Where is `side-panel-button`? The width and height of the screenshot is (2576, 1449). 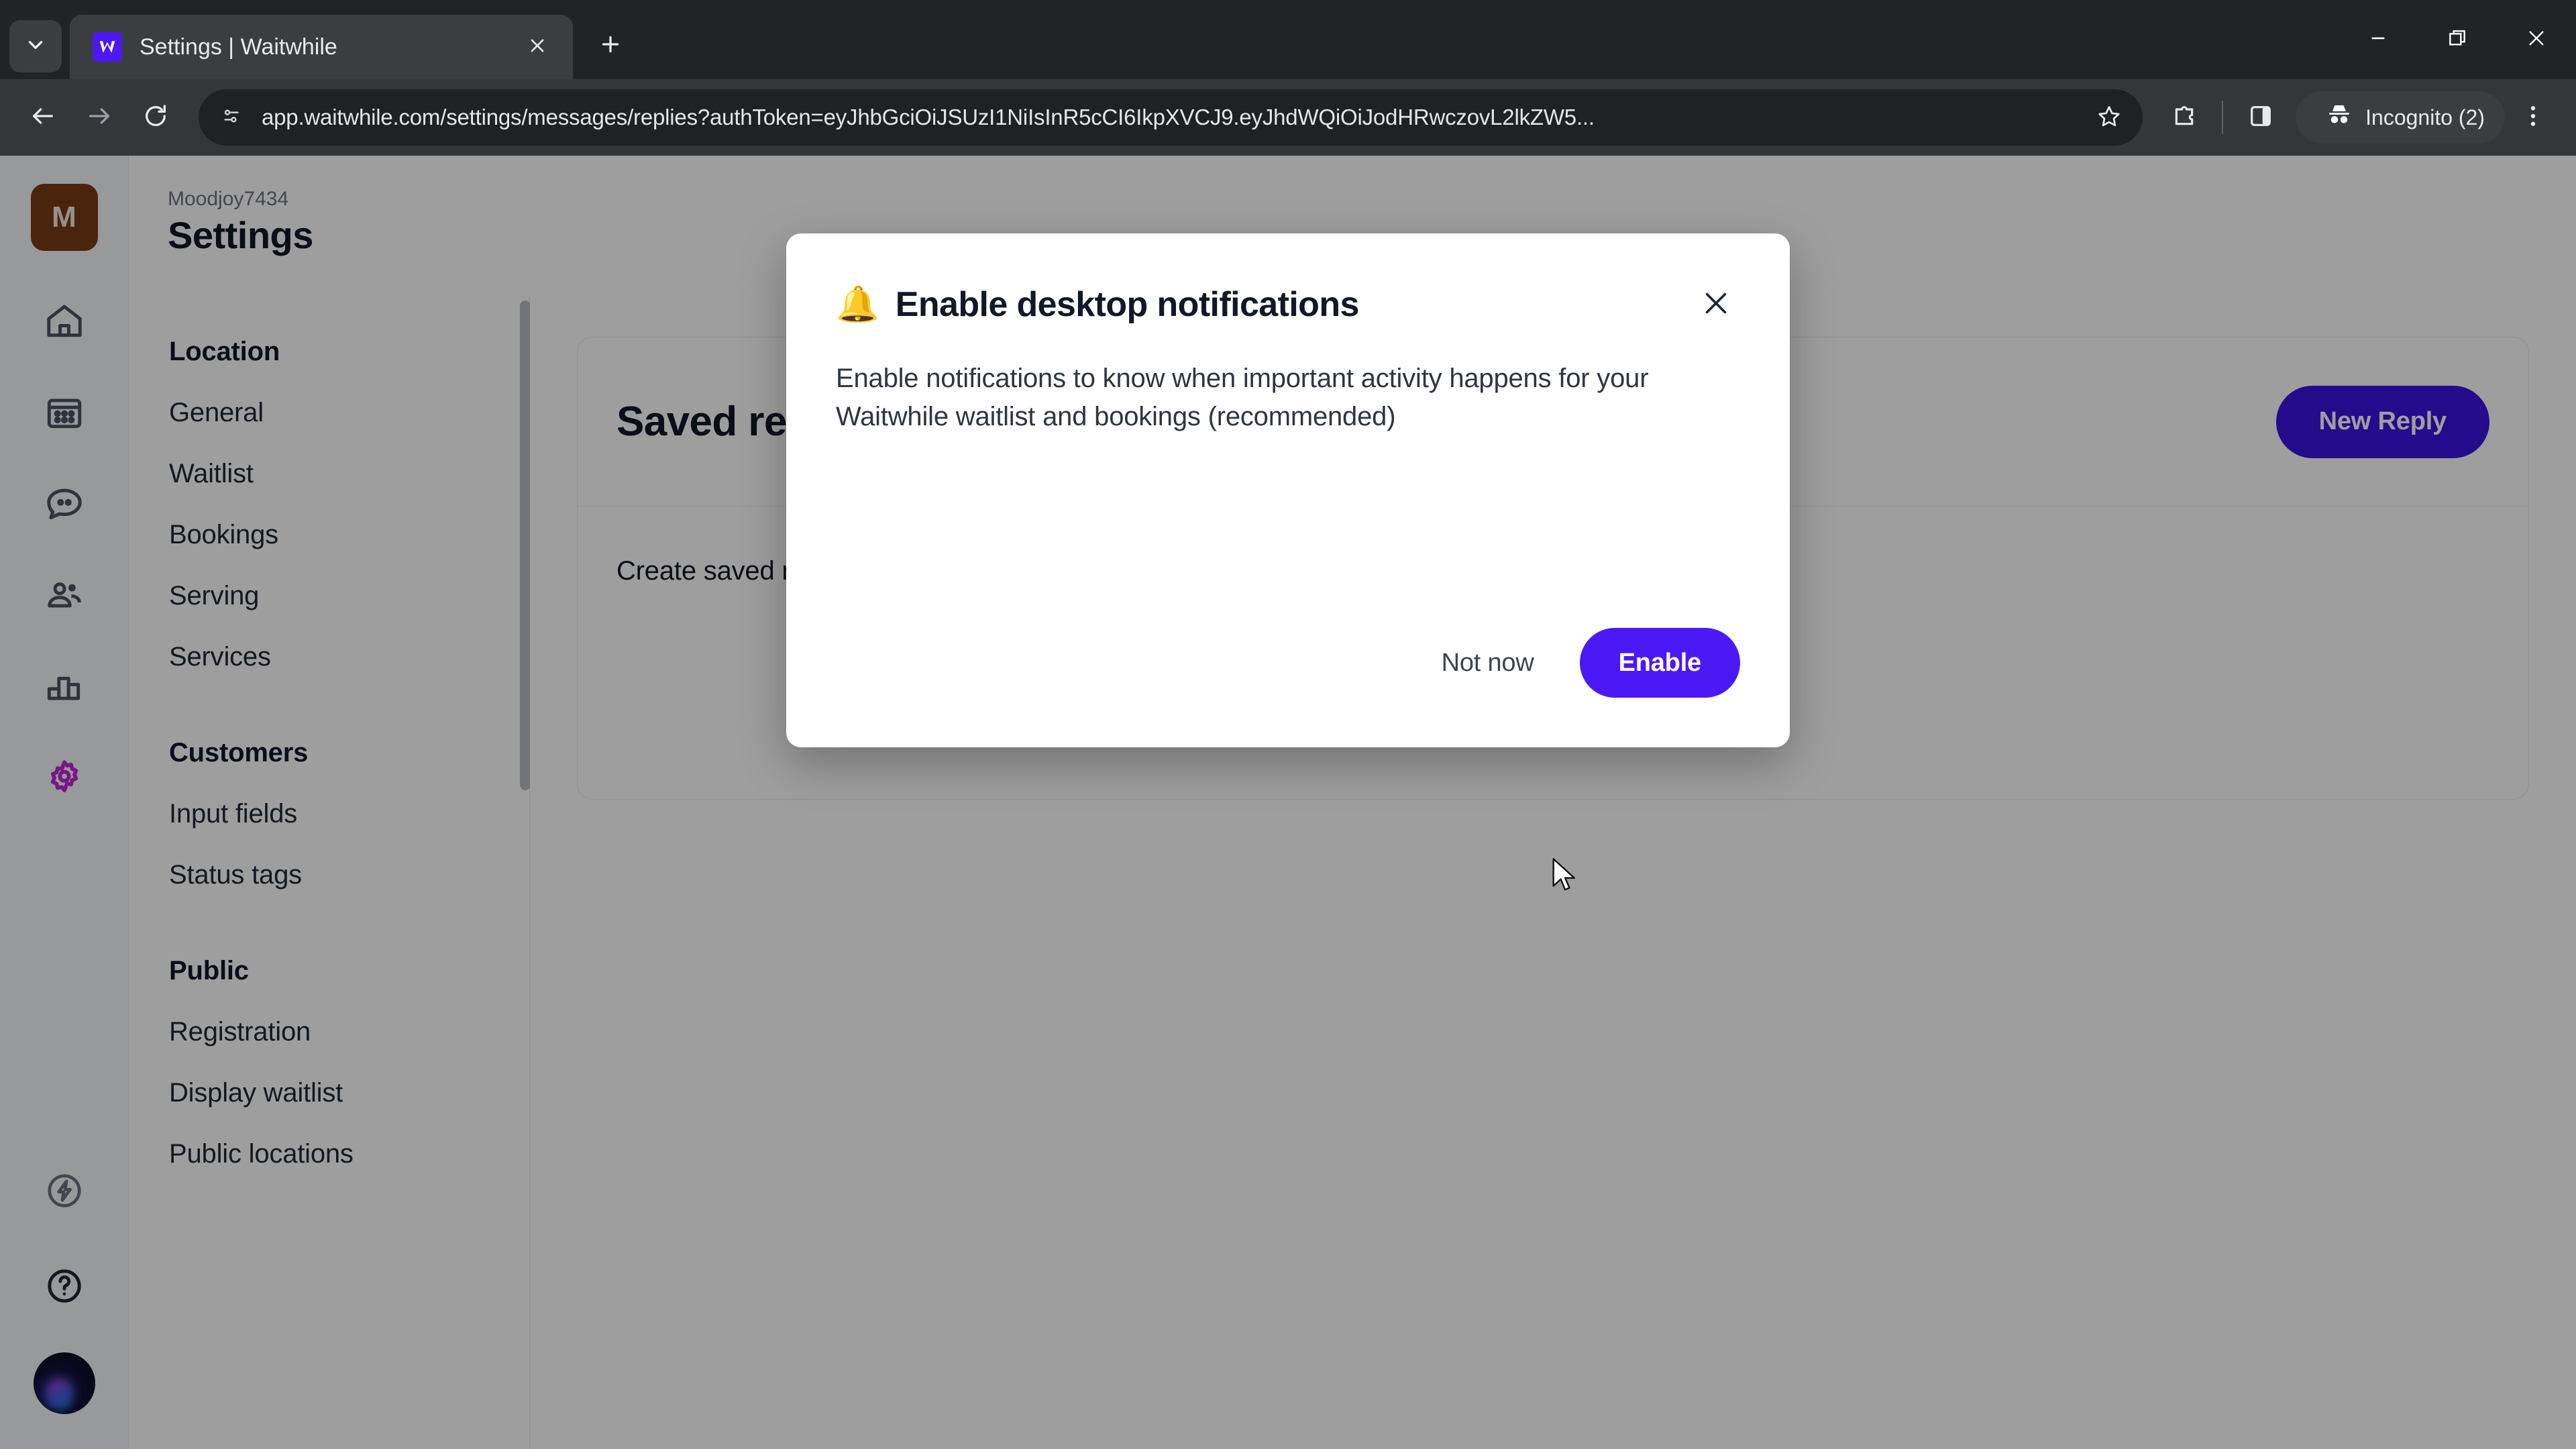
side-panel-button is located at coordinates (2261, 117).